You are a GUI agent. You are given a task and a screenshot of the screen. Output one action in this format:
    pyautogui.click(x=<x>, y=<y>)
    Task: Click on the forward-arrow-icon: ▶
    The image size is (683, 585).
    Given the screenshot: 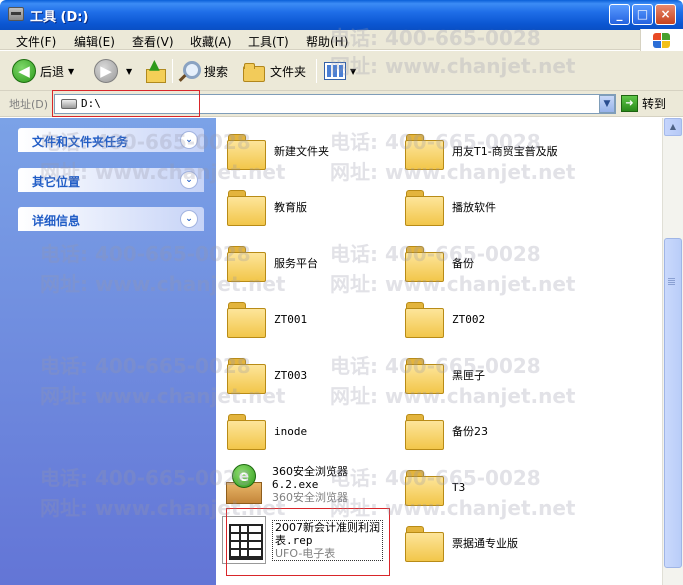 What is the action you would take?
    pyautogui.click(x=106, y=71)
    